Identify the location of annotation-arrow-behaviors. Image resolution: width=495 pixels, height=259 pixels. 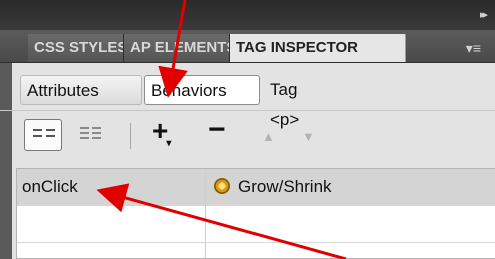
(173, 49).